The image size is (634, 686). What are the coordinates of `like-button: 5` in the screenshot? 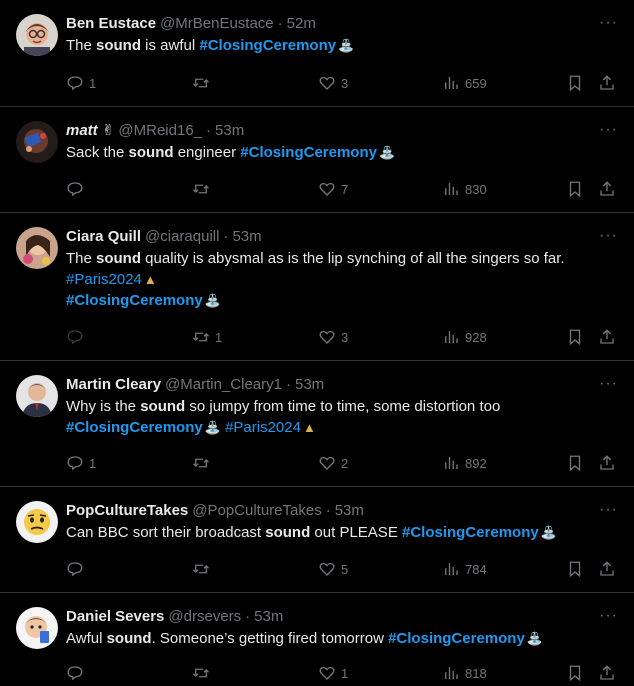 It's located at (333, 569).